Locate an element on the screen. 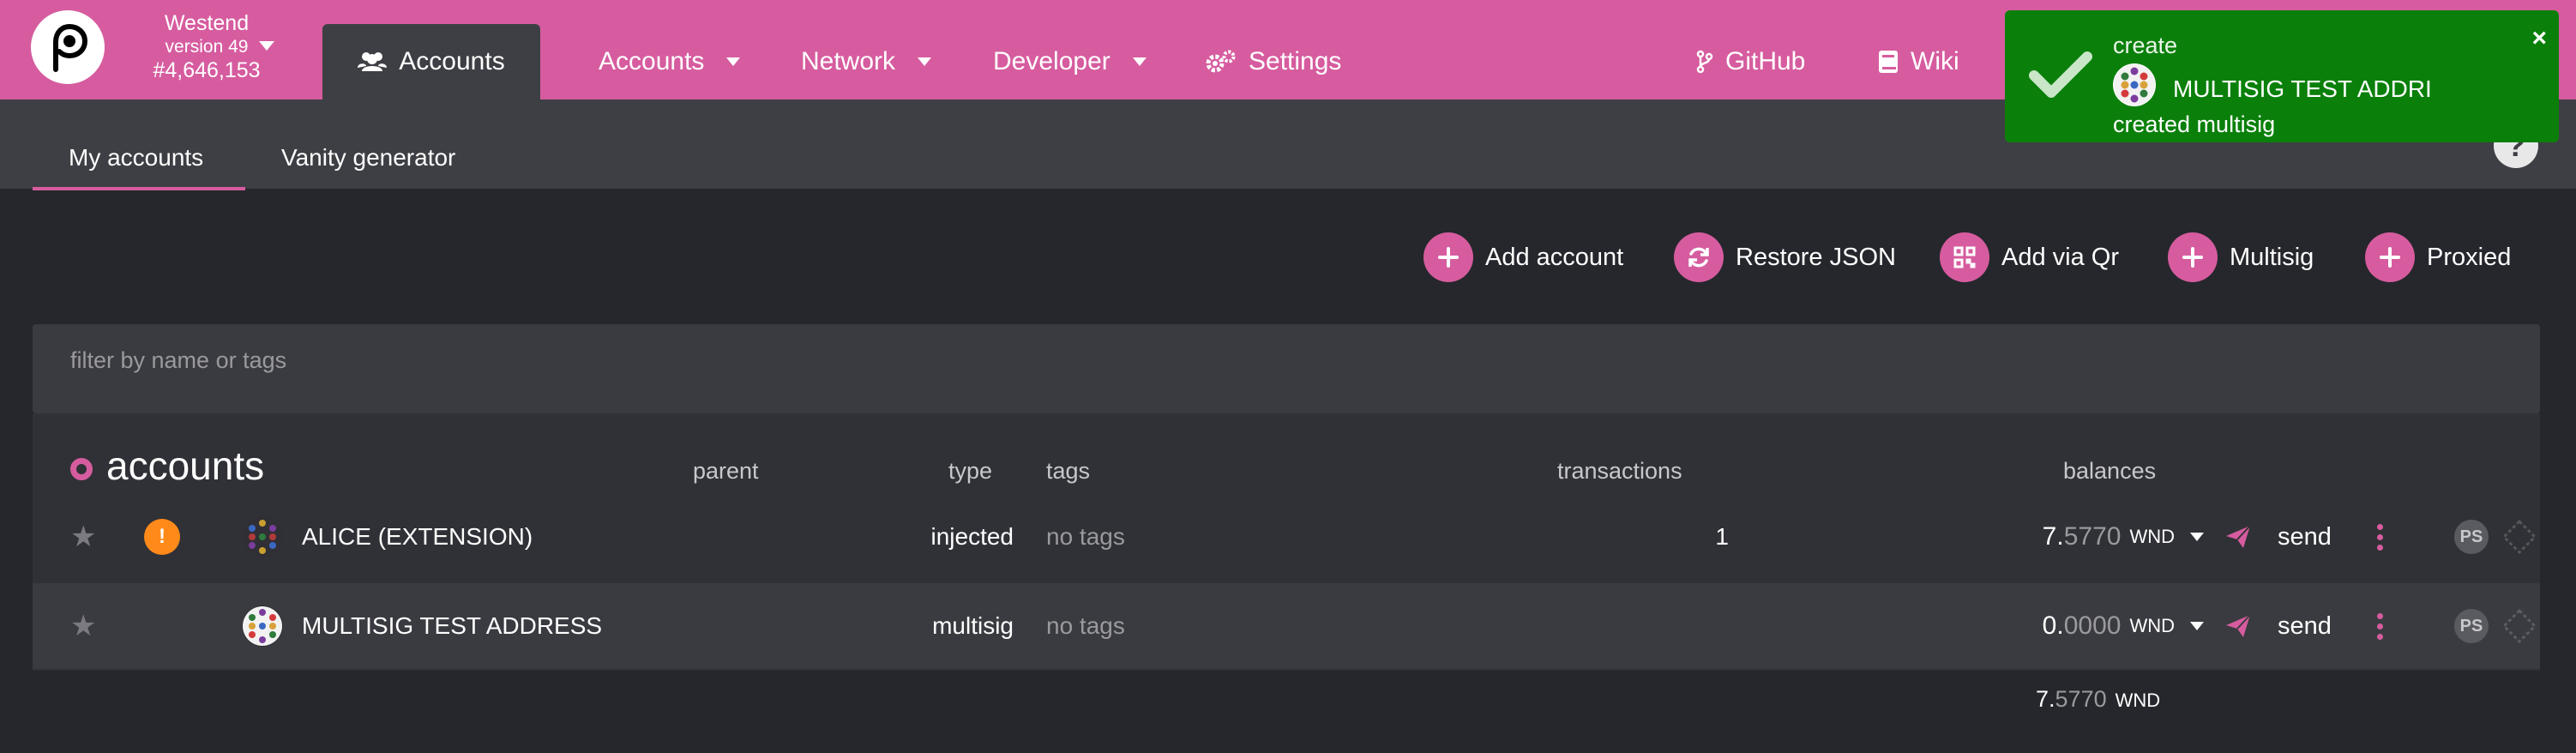 The height and width of the screenshot is (753, 2576). close-icon: × is located at coordinates (2539, 39).